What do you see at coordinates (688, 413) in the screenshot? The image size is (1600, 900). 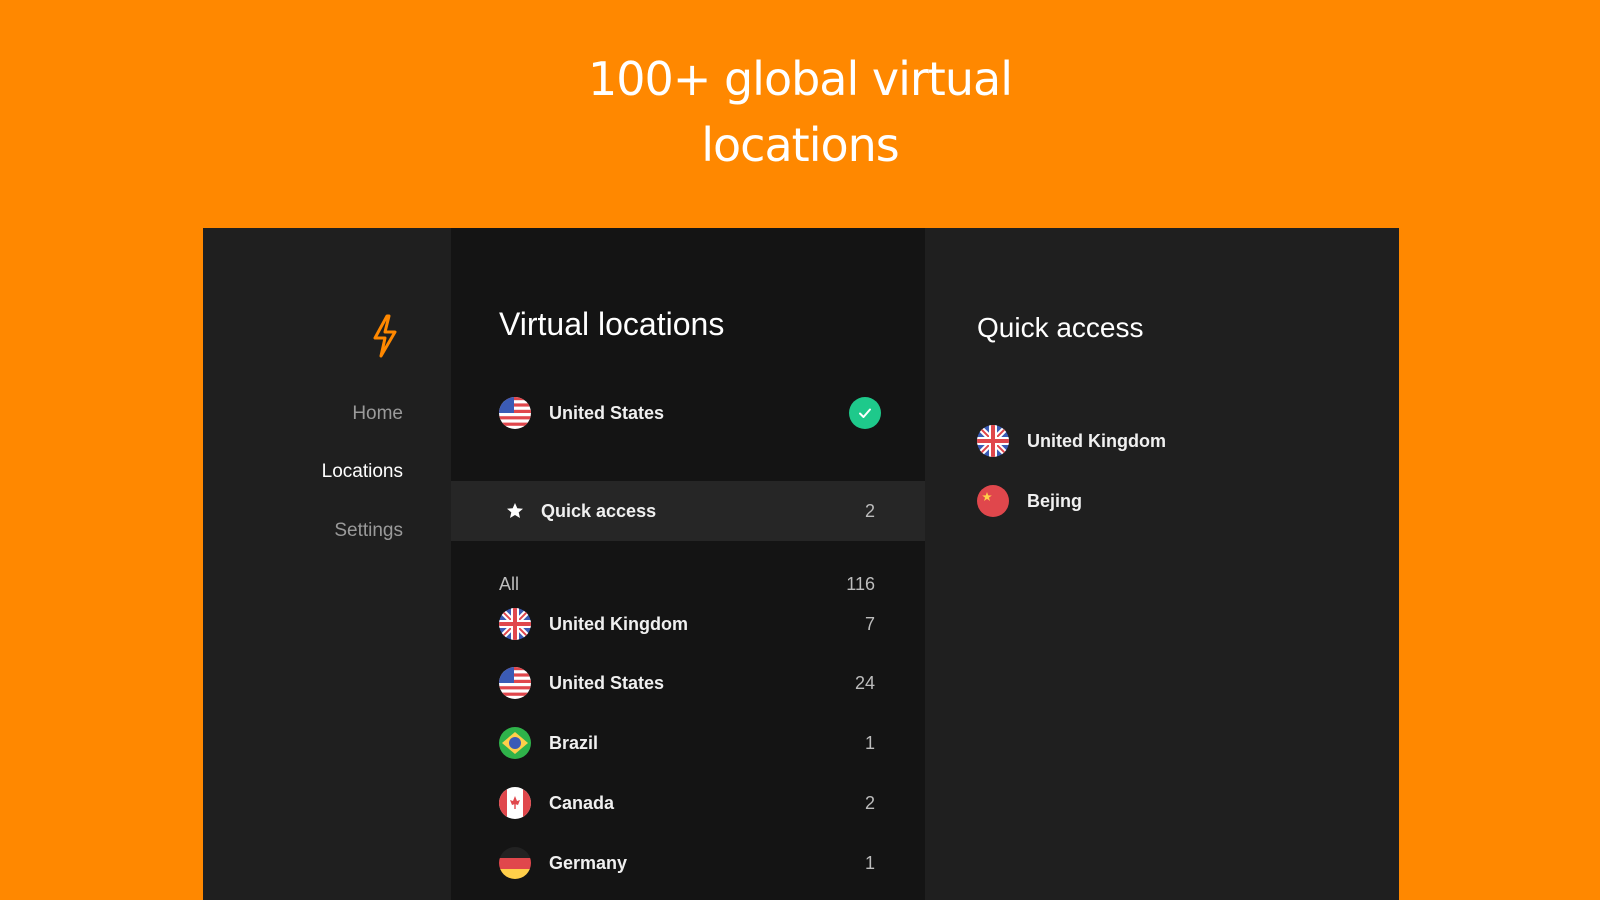 I see `connected-location-row: United States` at bounding box center [688, 413].